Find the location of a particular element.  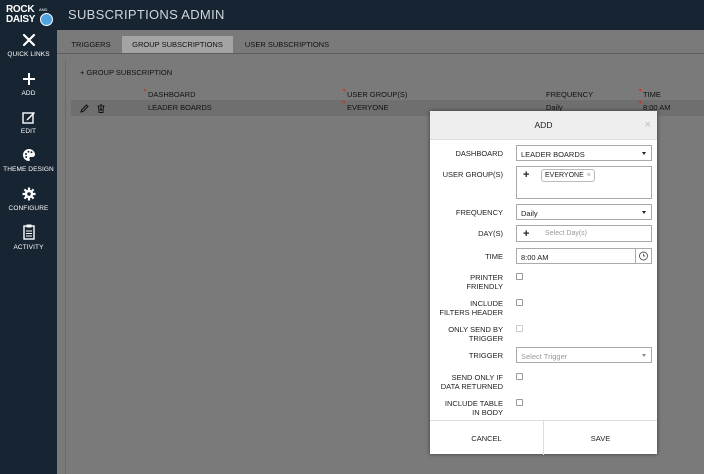

days-placeholder: Select Day(s) is located at coordinates (566, 233).